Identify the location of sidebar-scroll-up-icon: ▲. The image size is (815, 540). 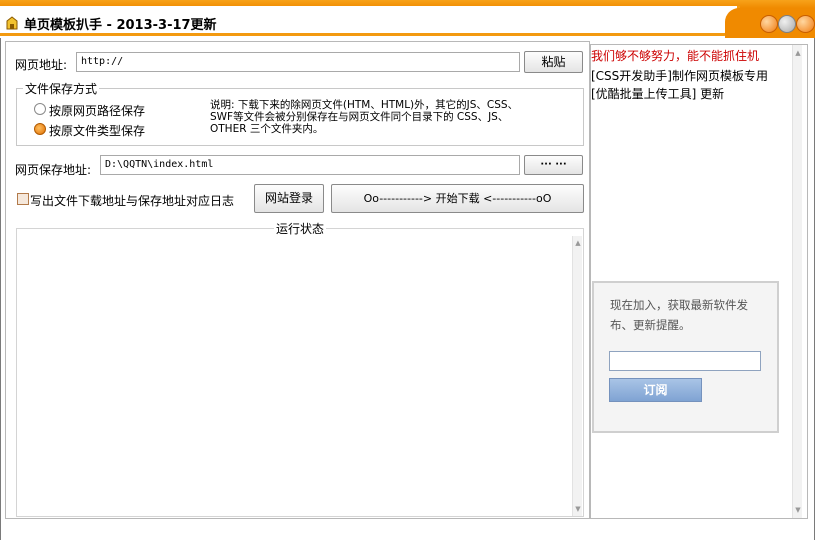
(798, 53).